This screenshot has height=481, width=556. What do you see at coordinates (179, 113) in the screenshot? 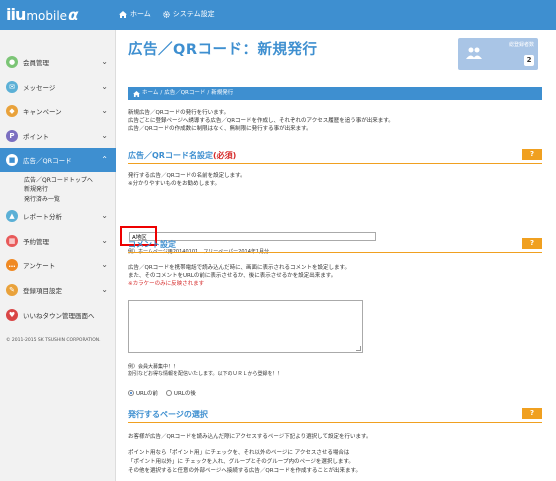
I see `intro-line-1: 新規広告／QRコードの発行を行います。` at bounding box center [179, 113].